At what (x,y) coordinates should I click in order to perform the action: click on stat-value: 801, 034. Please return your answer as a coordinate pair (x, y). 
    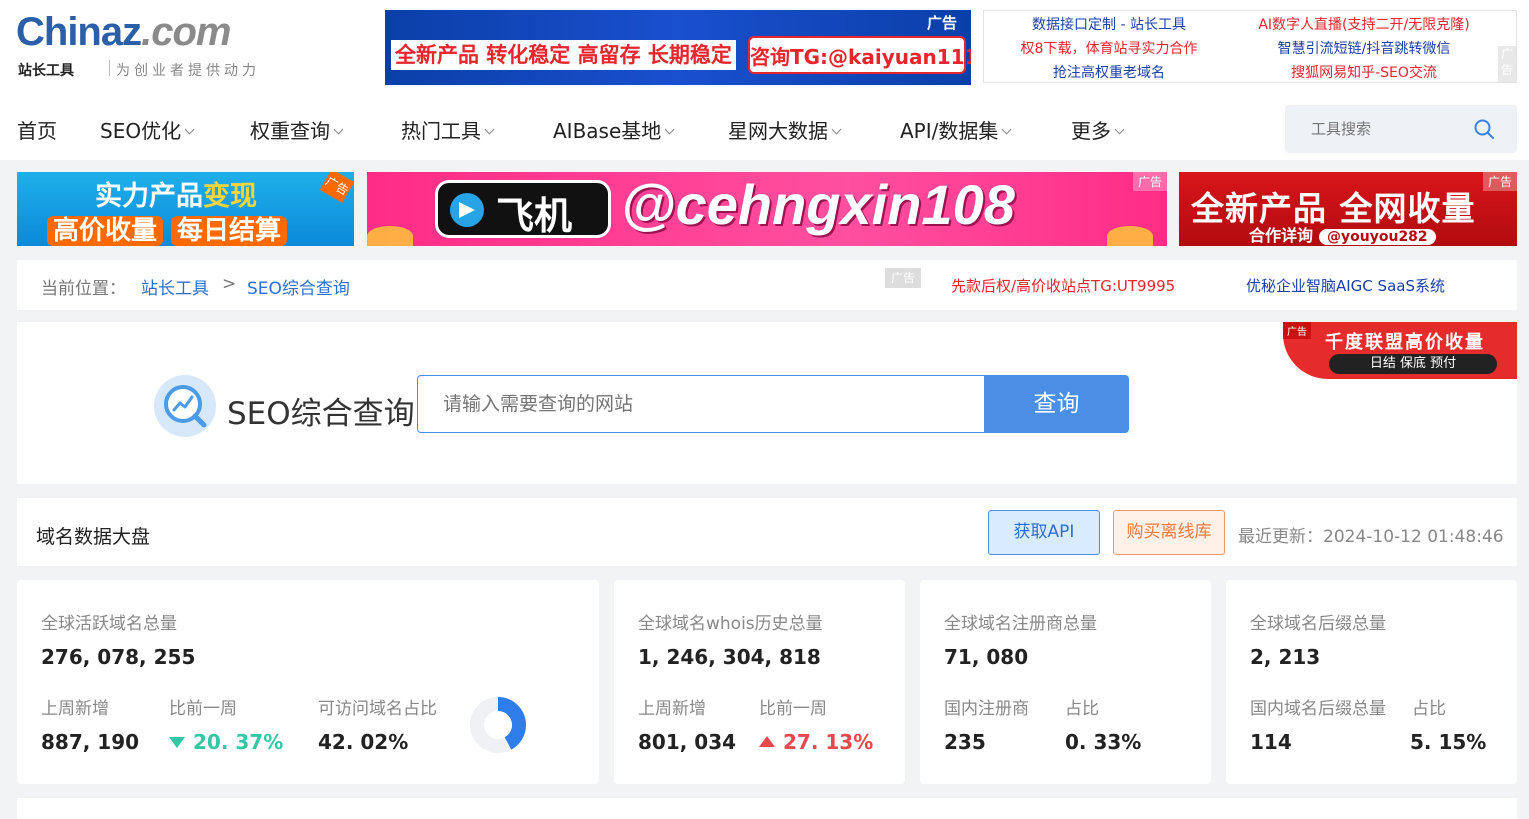
    Looking at the image, I should click on (687, 742).